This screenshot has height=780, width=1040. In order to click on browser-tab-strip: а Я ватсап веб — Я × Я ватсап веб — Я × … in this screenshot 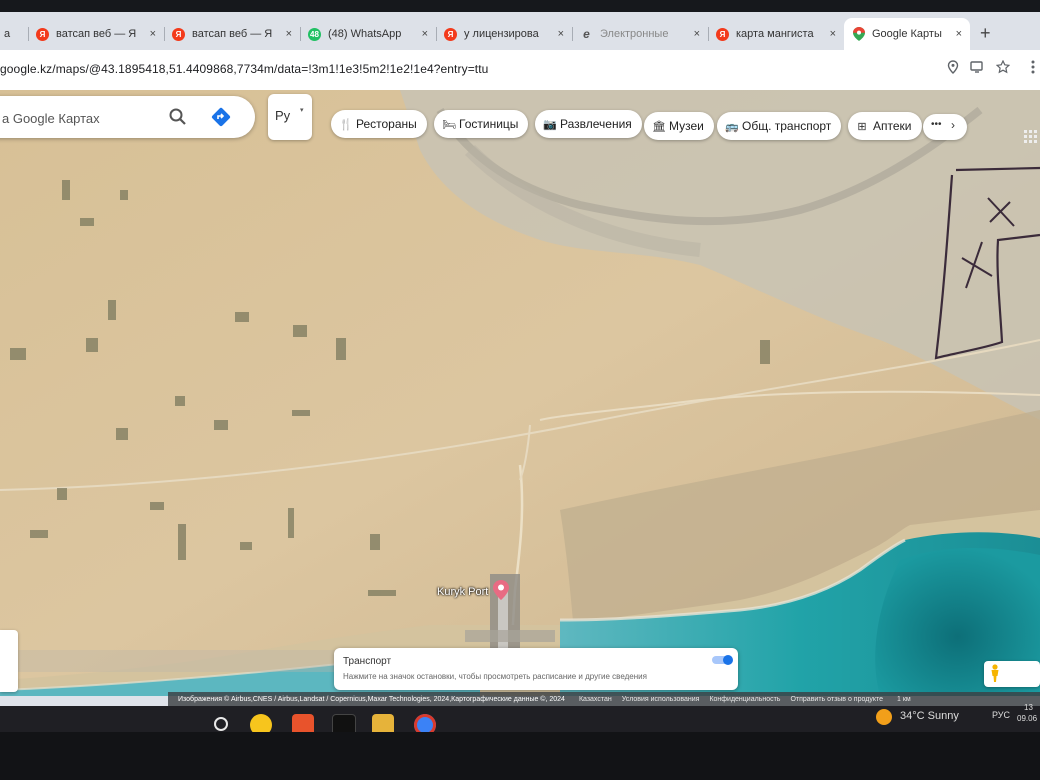, I will do `click(520, 31)`.